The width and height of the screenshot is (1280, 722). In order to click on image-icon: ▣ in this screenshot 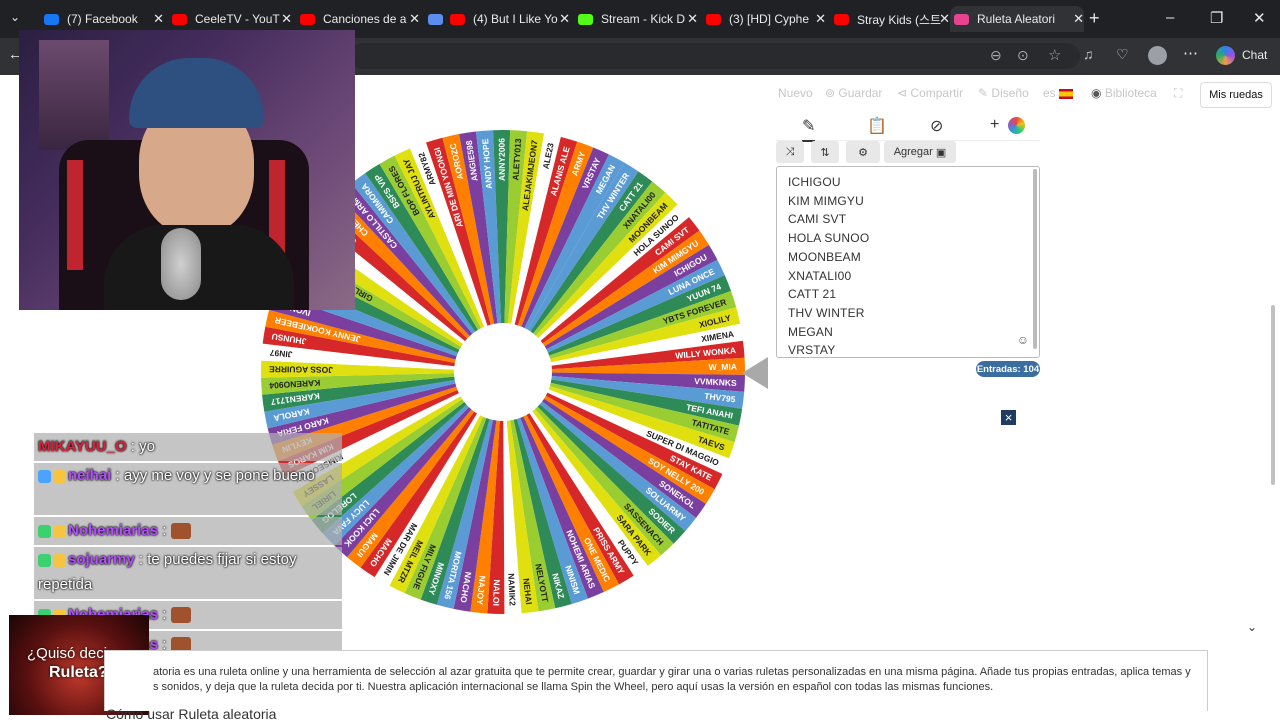, I will do `click(941, 152)`.